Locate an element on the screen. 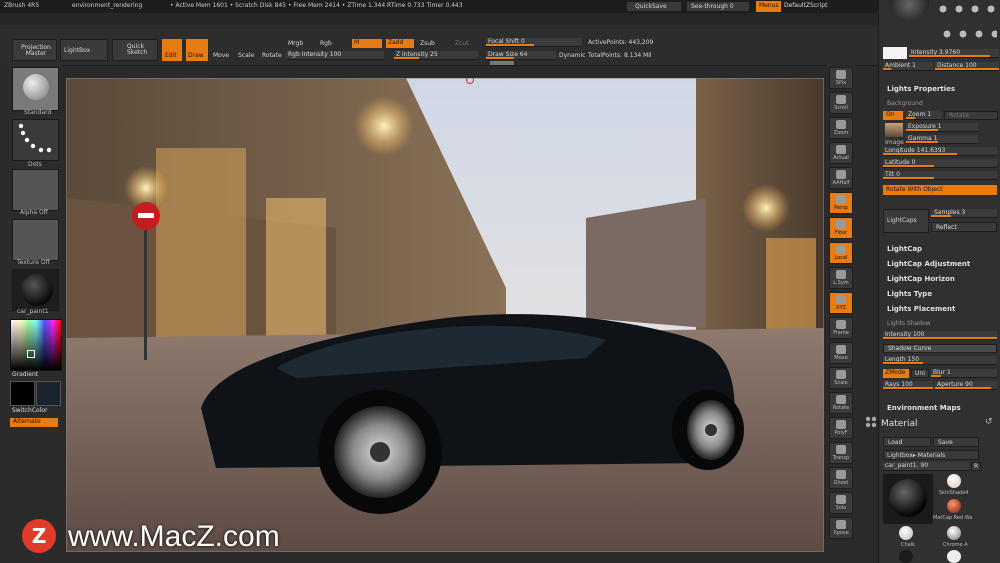 The width and height of the screenshot is (1000, 563). edit-button: Edit is located at coordinates (172, 50).